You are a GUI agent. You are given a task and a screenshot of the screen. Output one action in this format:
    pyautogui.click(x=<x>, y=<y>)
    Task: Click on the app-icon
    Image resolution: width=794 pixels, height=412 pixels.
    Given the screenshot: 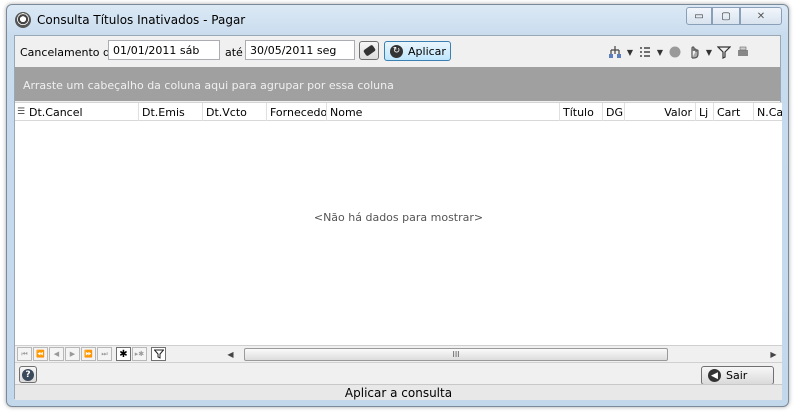 What is the action you would take?
    pyautogui.click(x=23, y=20)
    